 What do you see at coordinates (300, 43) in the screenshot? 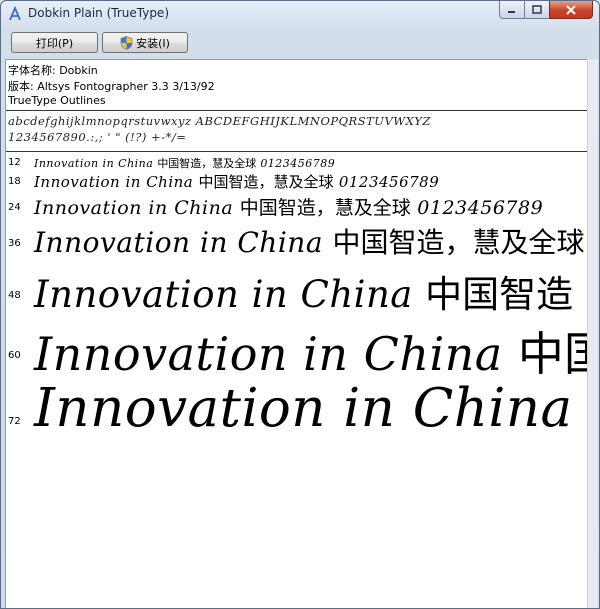
I see `toolbar: 打印(P) 安装(I)` at bounding box center [300, 43].